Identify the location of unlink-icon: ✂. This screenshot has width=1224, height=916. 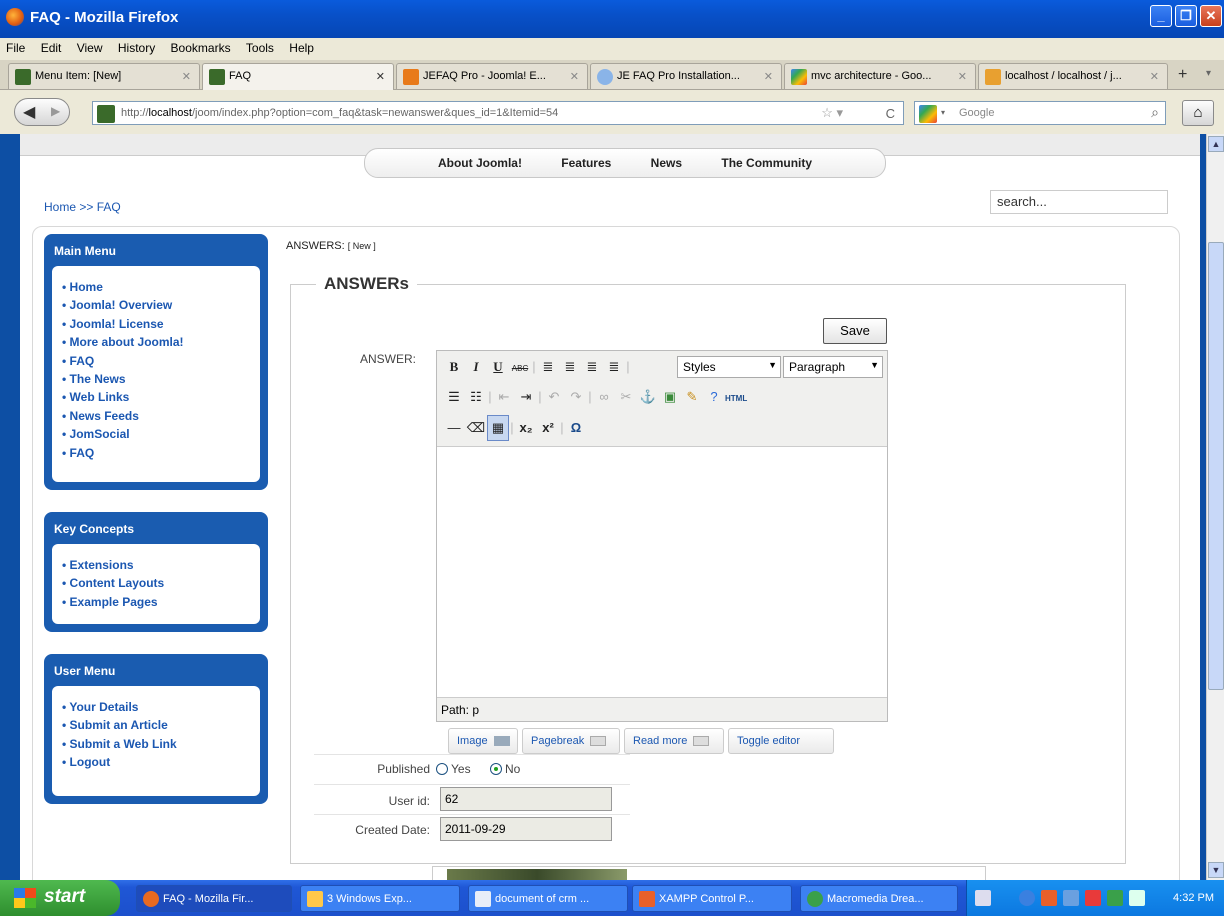
(626, 397).